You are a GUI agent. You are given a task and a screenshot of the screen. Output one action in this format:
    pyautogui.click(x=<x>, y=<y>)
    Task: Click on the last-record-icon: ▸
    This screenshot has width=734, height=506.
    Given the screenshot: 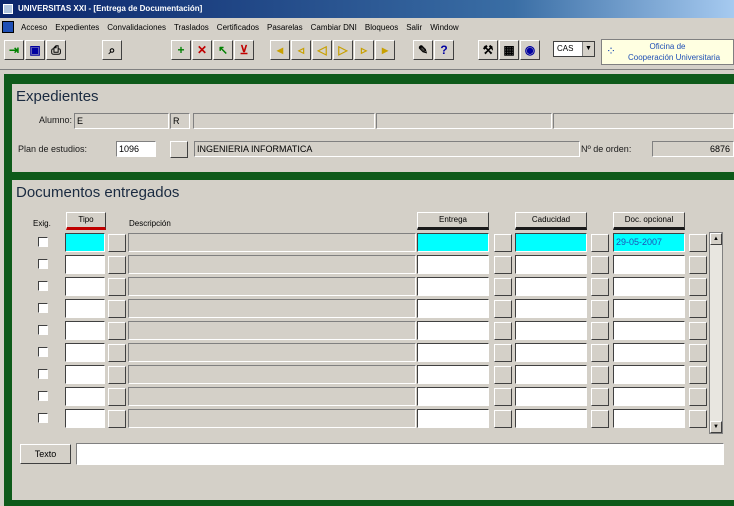 What is the action you would take?
    pyautogui.click(x=385, y=50)
    